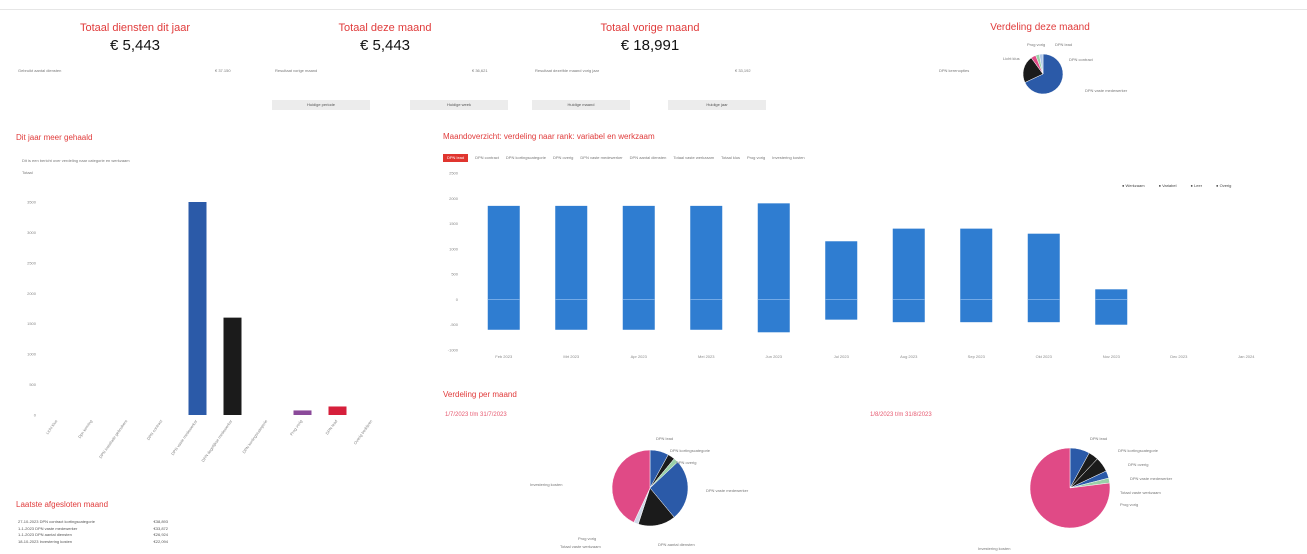  I want to click on tab-dpn-kortingscategorie: DPN kortingscategorie, so click(526, 158).